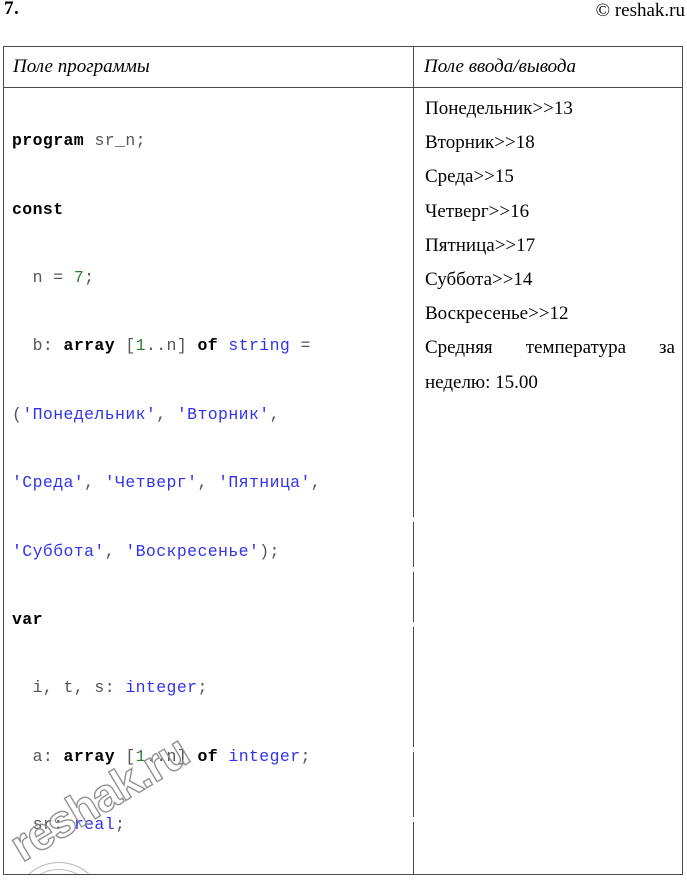  Describe the element at coordinates (167, 483) in the screenshot. I see `code-line: 'Среда', 'Четверг', 'Пятница',` at that location.